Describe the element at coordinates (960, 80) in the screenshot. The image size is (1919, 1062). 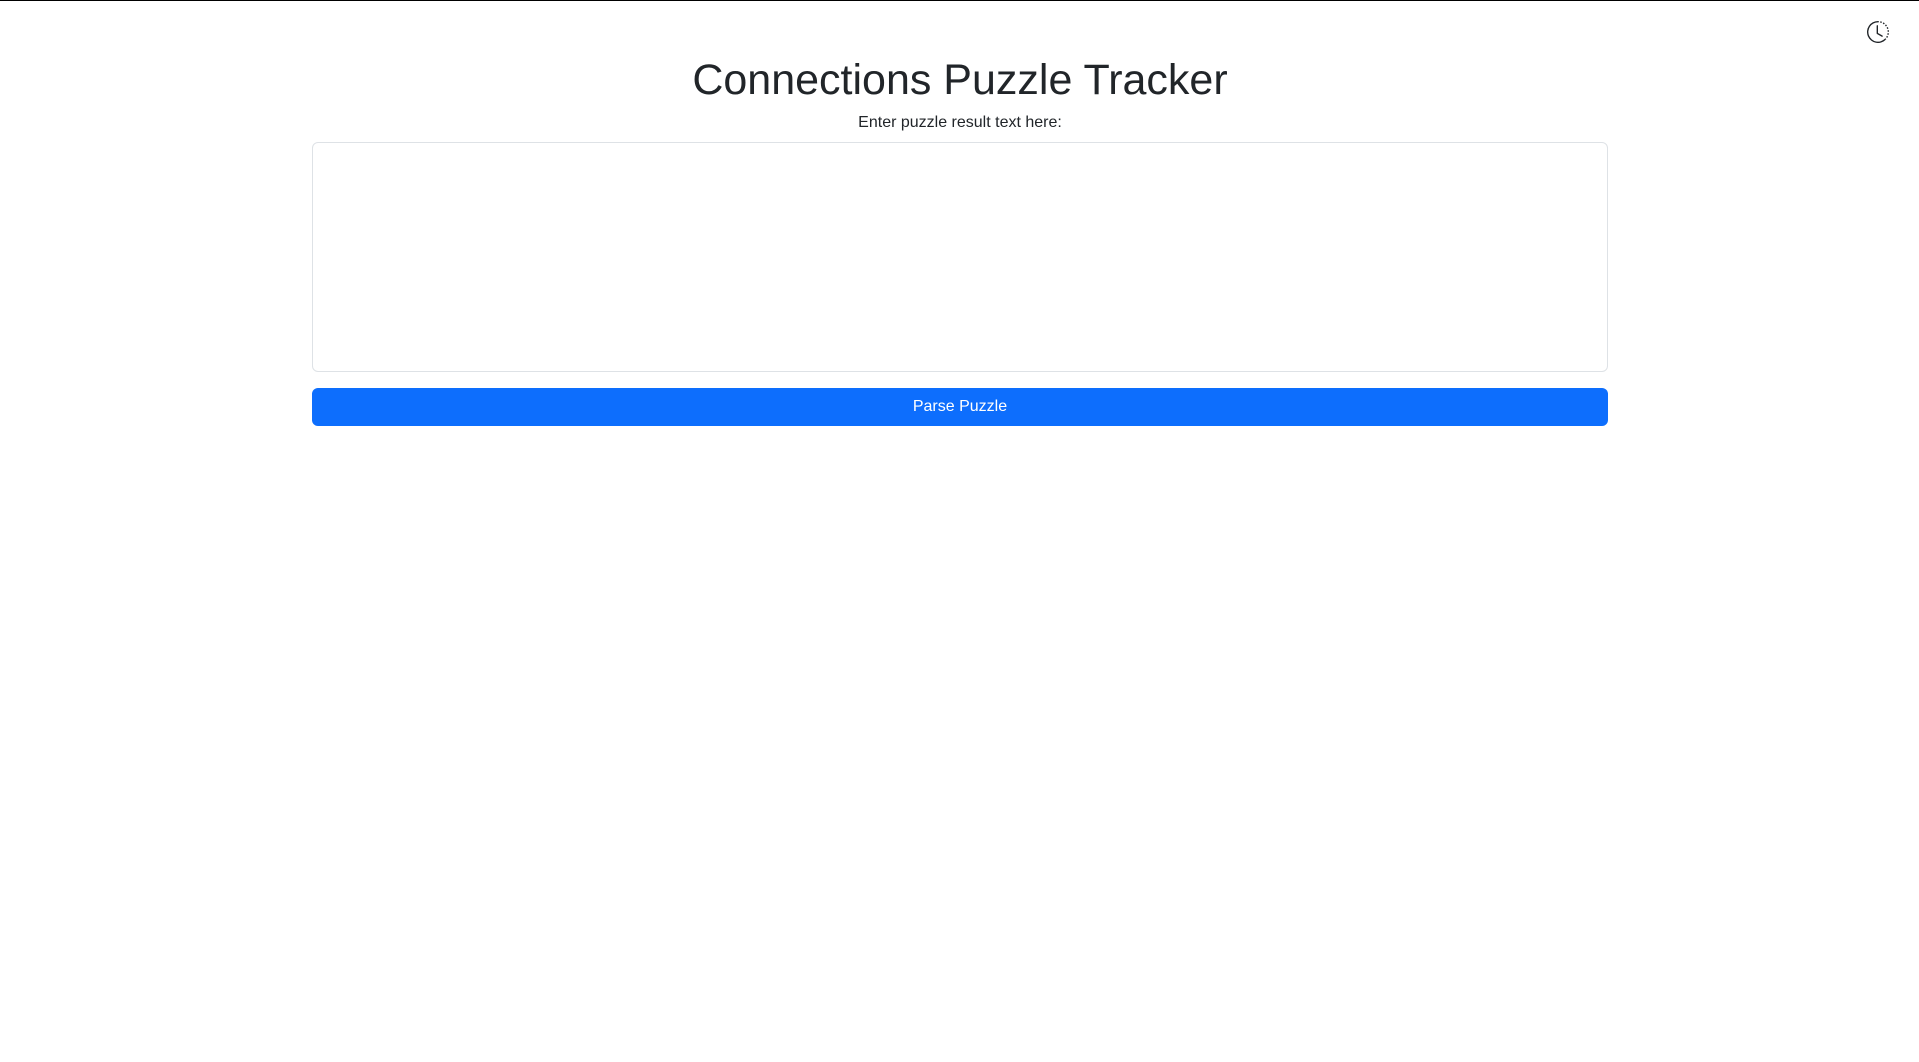
I see `page-title: Connections Puzzle Tracker` at that location.